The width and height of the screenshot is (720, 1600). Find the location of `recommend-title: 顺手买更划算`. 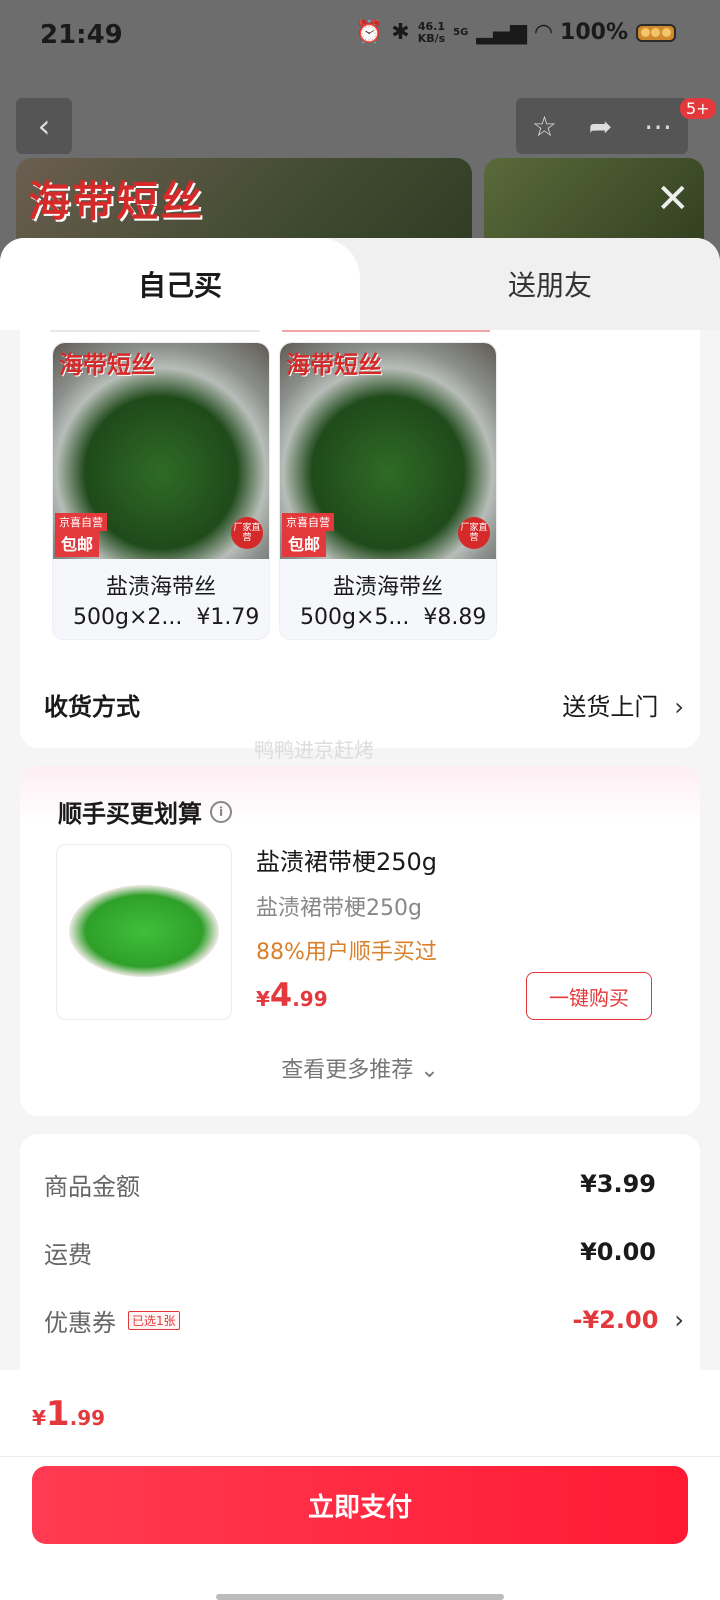

recommend-title: 顺手买更划算 is located at coordinates (130, 814).